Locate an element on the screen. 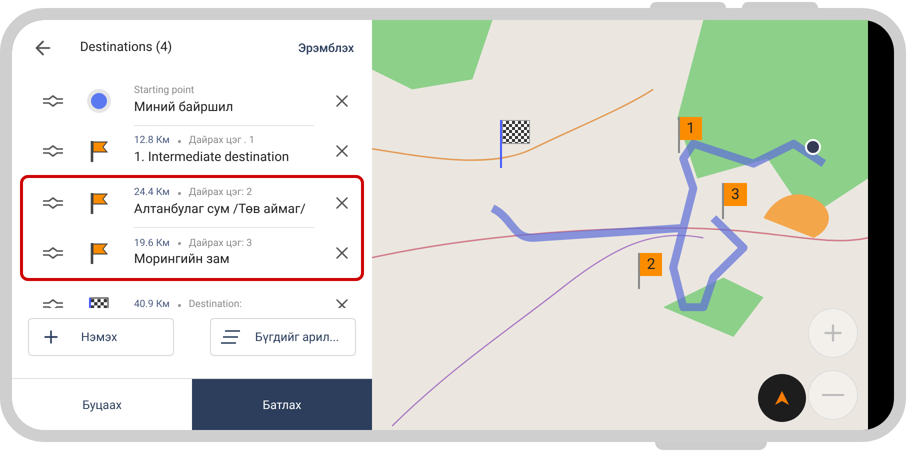 This screenshot has width=909, height=451. sort-link: Эрэмблэх is located at coordinates (326, 48).